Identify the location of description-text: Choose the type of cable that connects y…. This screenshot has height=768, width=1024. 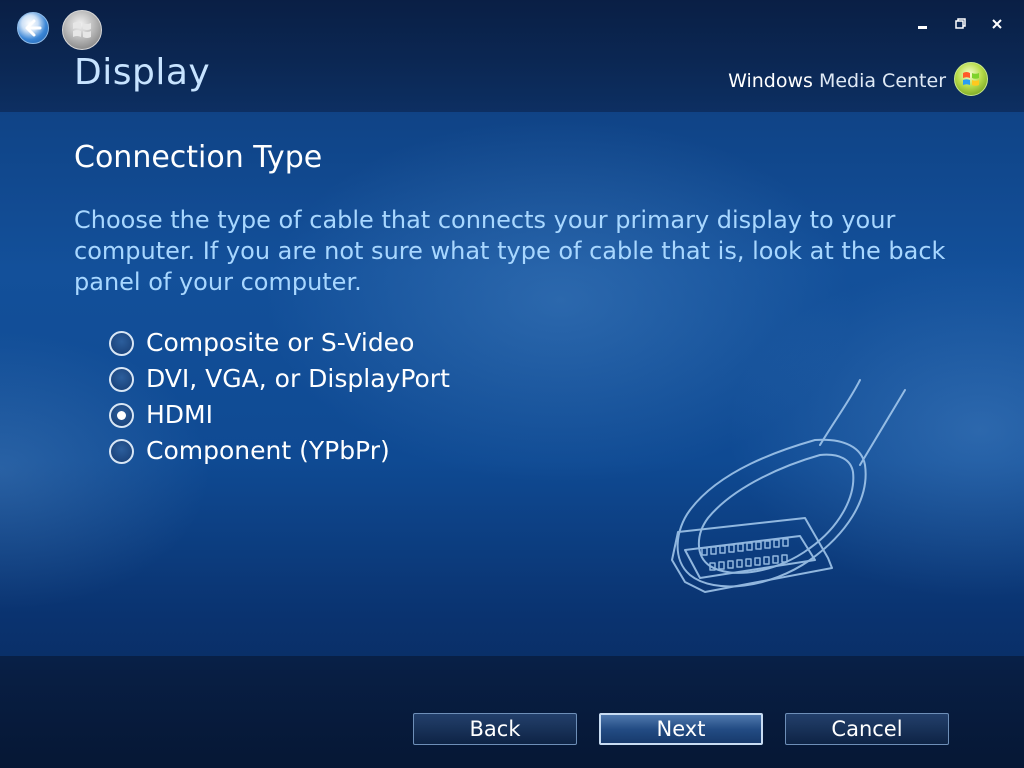
(510, 251).